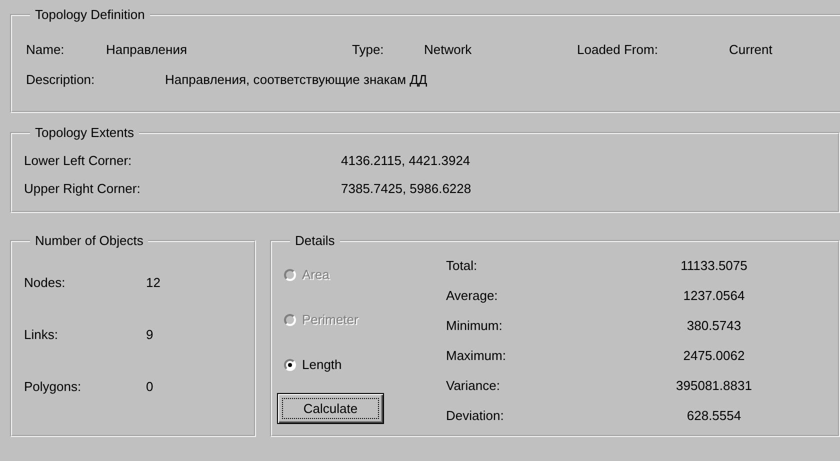 This screenshot has width=840, height=461. Describe the element at coordinates (472, 295) in the screenshot. I see `stat-label: Average:` at that location.